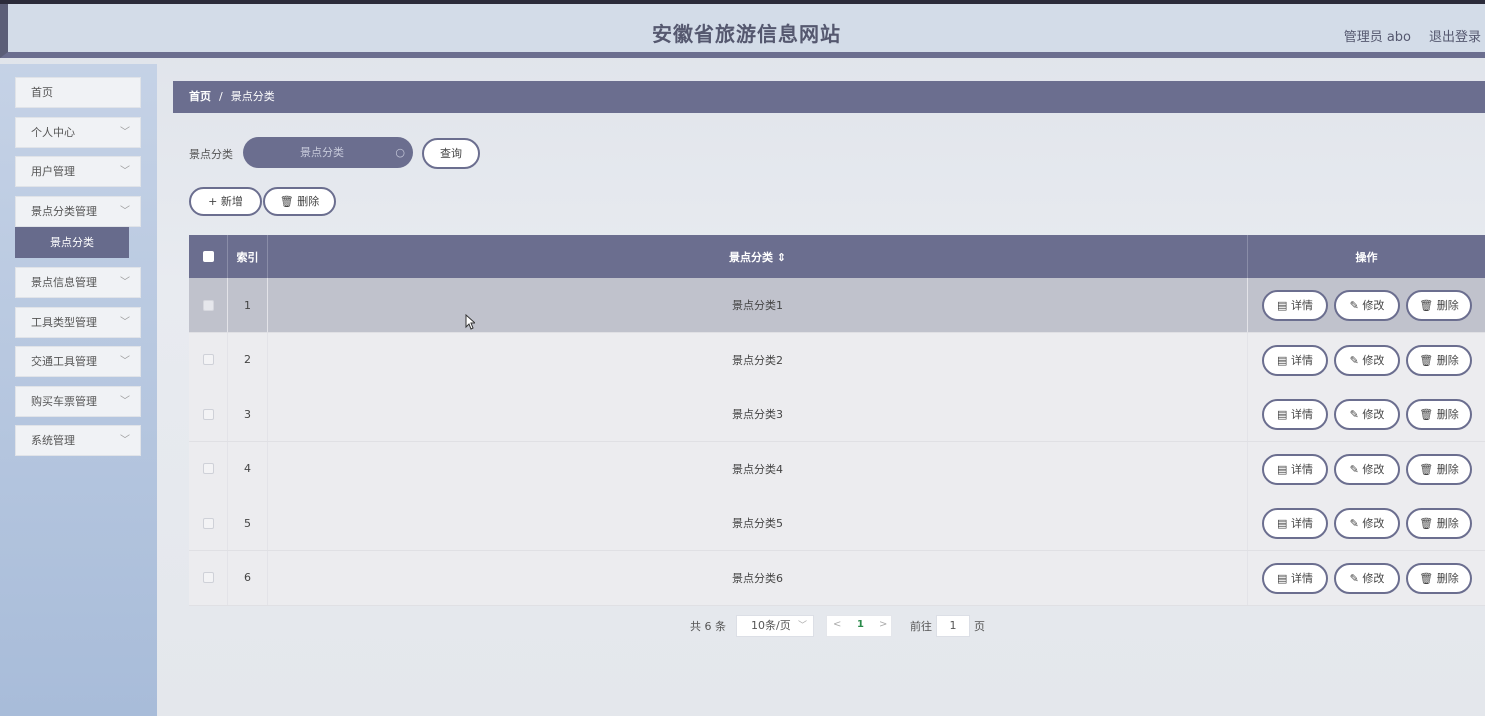  Describe the element at coordinates (837, 305) in the screenshot. I see `table-row: 1 景点分类1 ▤ 详情 ✎ 修改 🗑 删除` at that location.